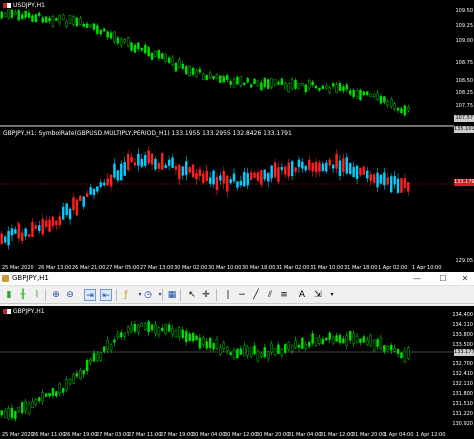 The height and width of the screenshot is (439, 474). Describe the element at coordinates (70, 295) in the screenshot. I see `zoom-out-icon: ⊖` at that location.